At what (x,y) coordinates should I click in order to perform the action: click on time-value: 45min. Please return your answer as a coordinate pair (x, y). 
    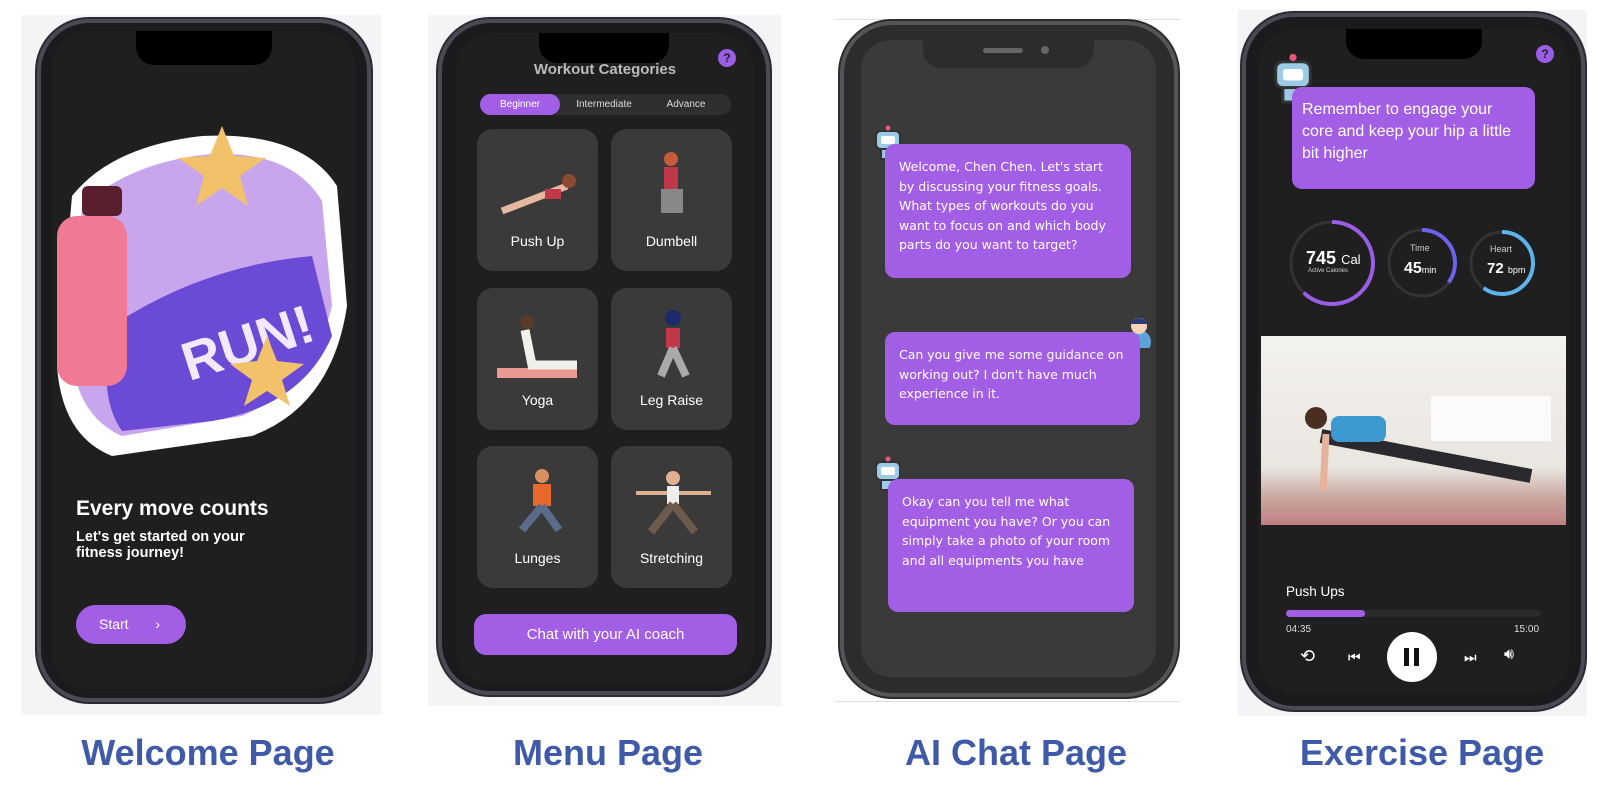
    Looking at the image, I should click on (1420, 268).